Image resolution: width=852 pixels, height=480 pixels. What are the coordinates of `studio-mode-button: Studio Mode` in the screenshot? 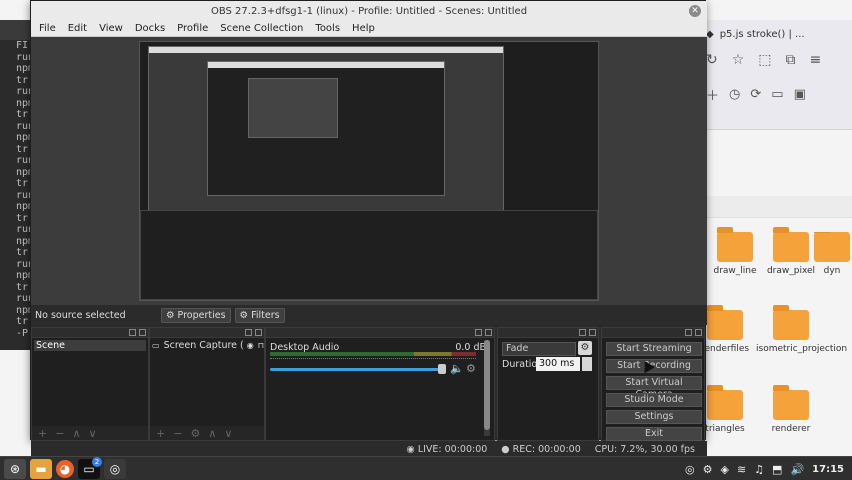 It's located at (654, 400).